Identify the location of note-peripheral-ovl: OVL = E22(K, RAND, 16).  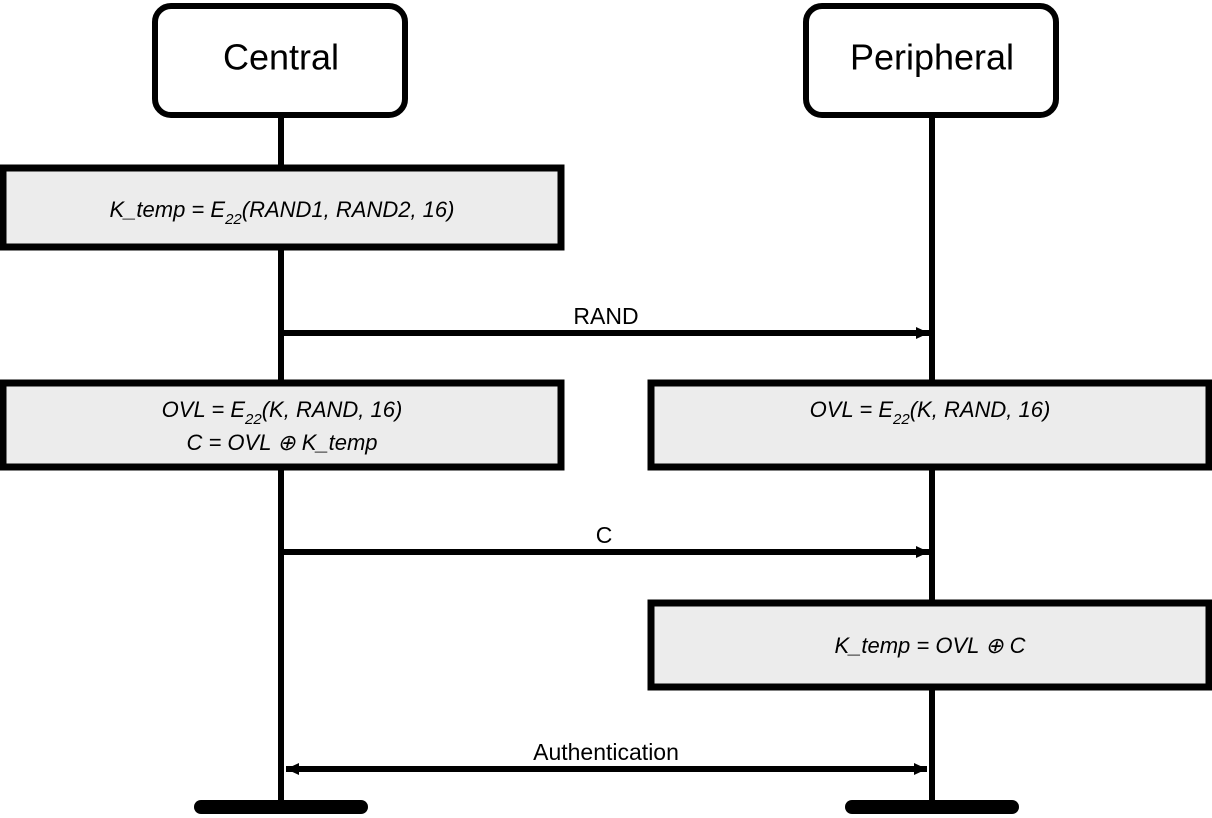
(929, 425).